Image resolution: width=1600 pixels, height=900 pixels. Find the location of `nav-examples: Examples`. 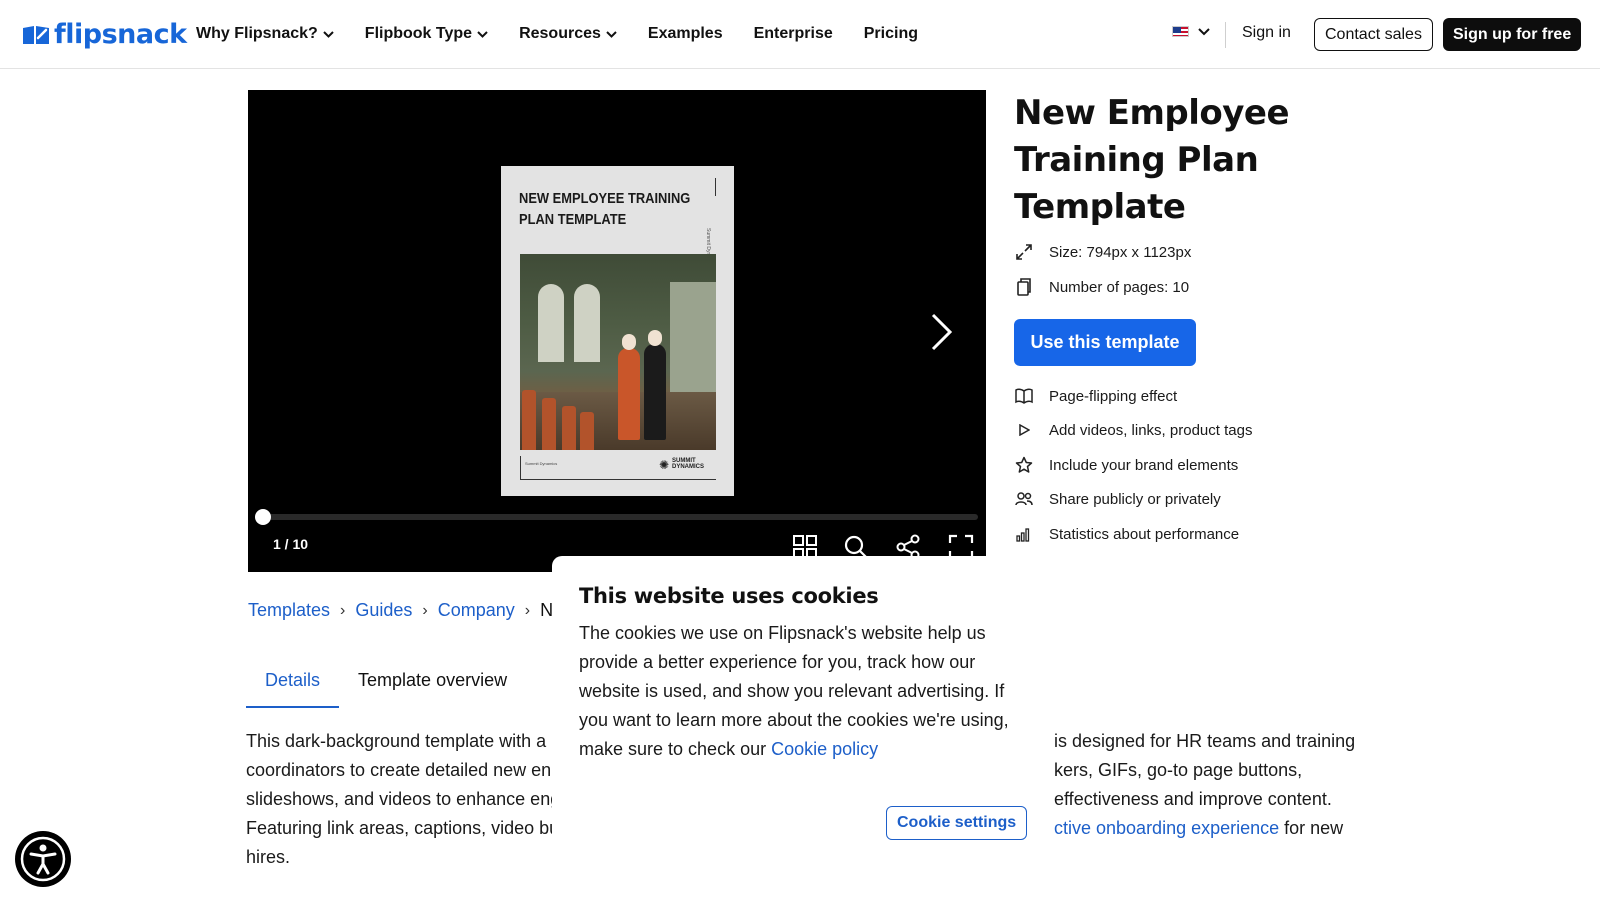

nav-examples: Examples is located at coordinates (685, 34).